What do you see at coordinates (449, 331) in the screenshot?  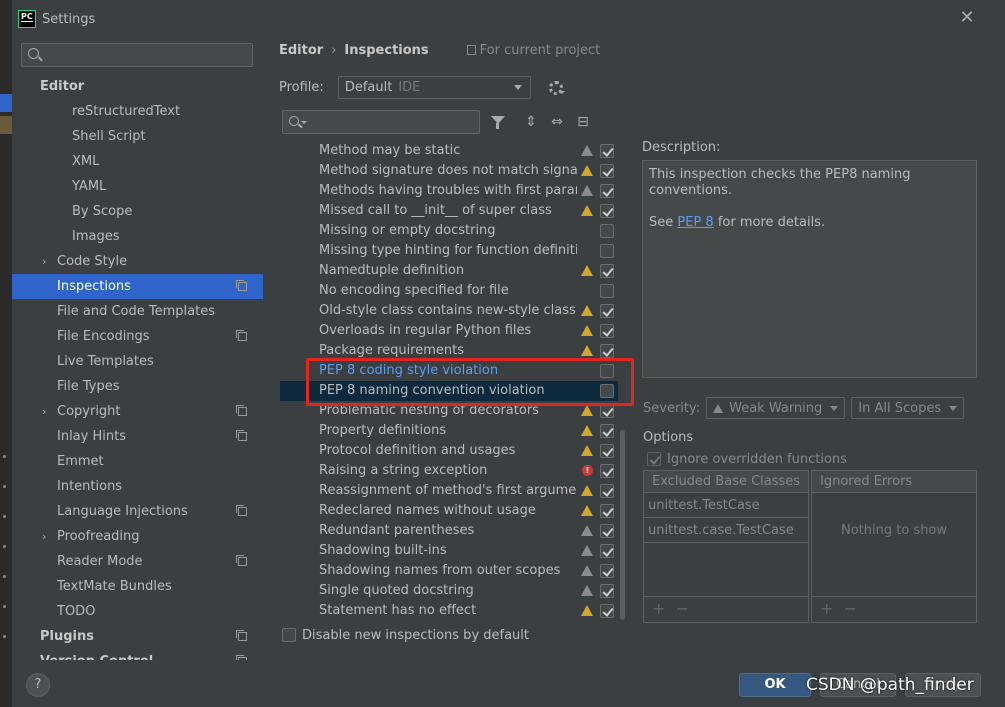 I see `list-item: Overloads in regular Python files` at bounding box center [449, 331].